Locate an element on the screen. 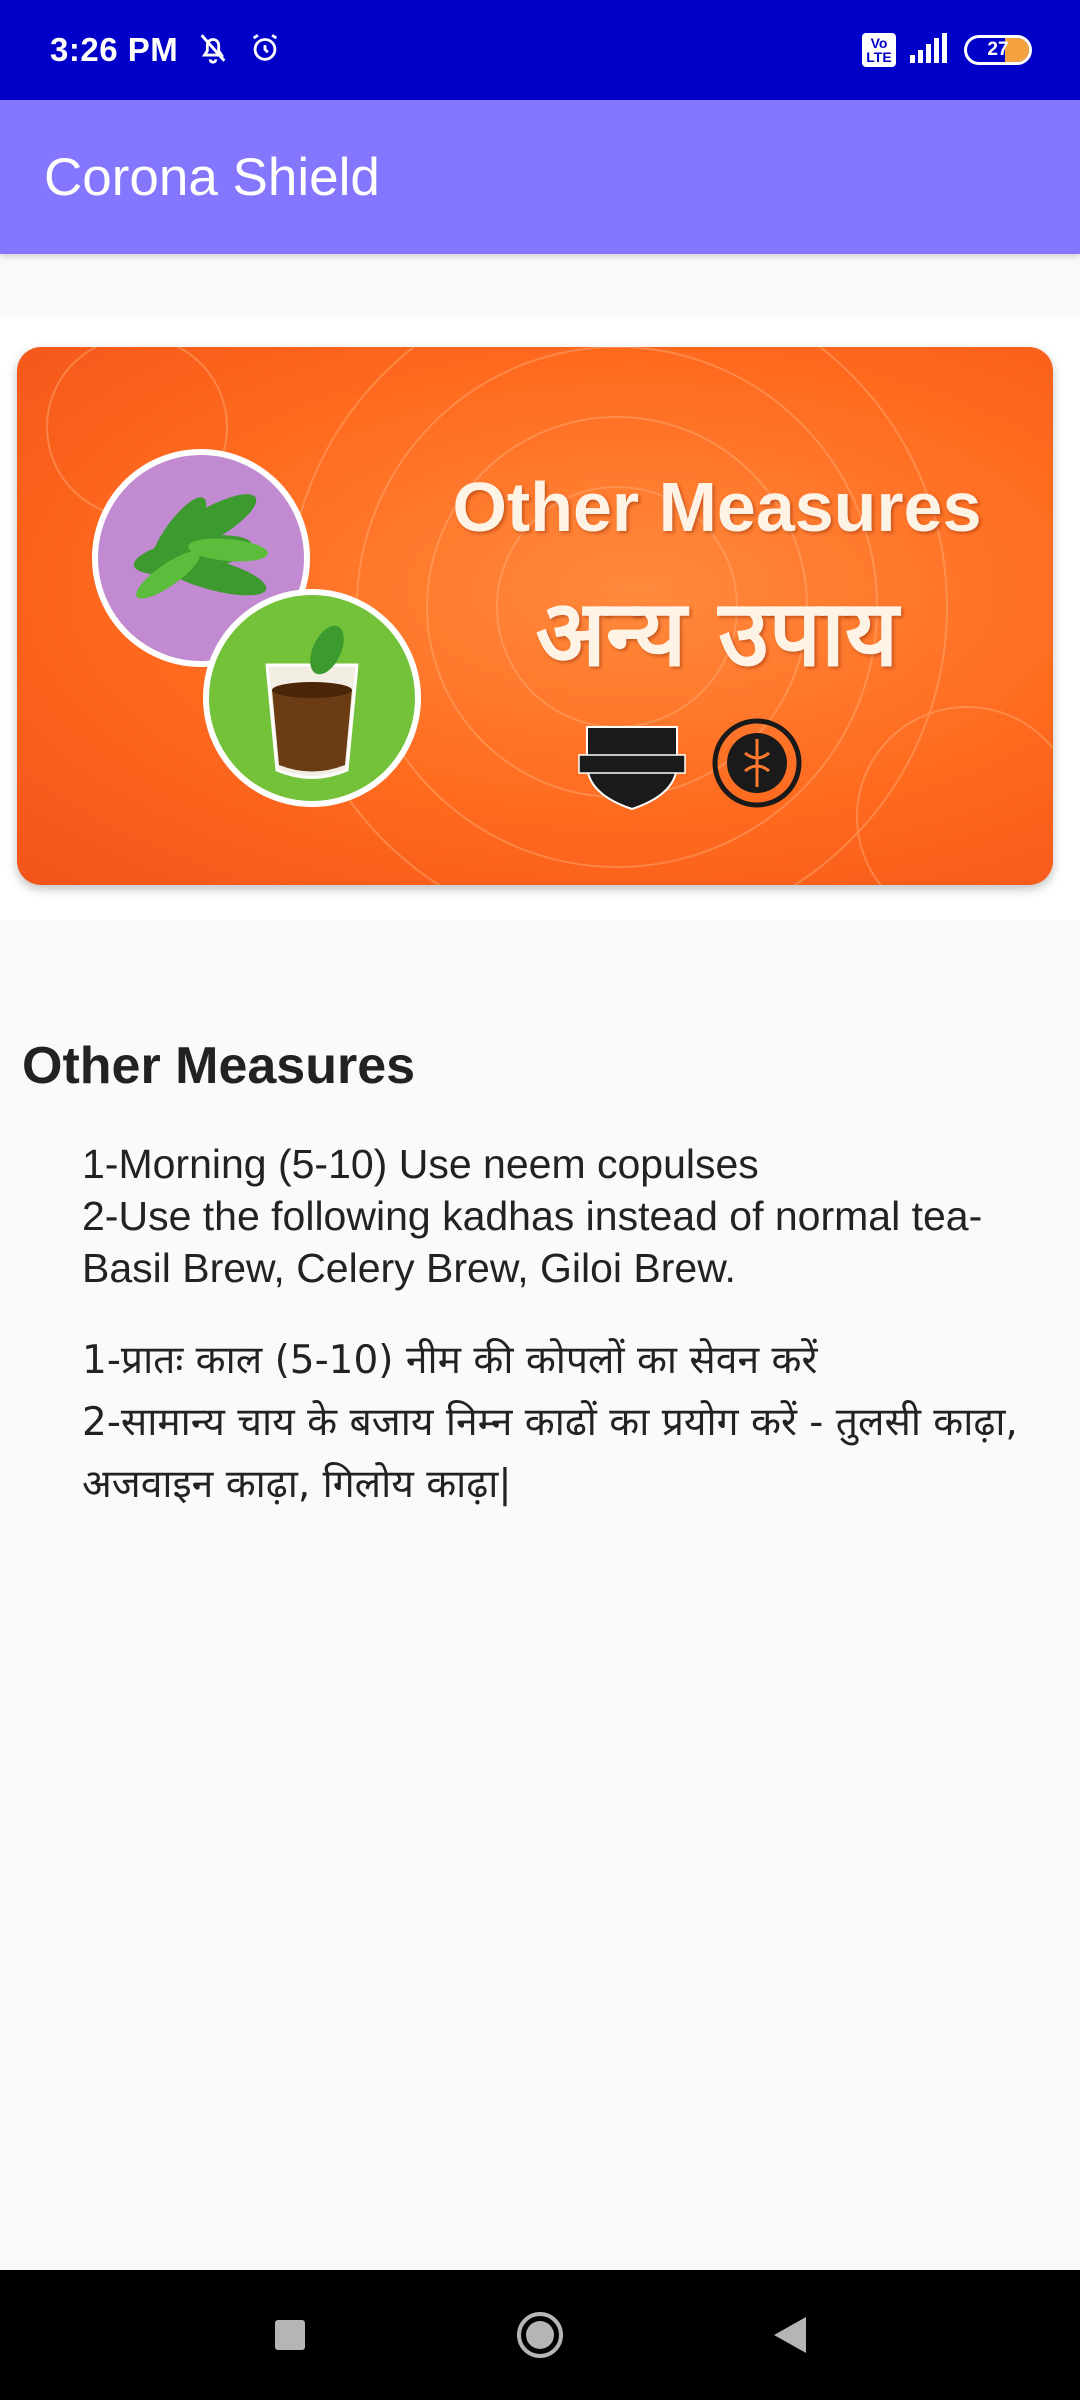  system-nav-bar is located at coordinates (540, 2335).